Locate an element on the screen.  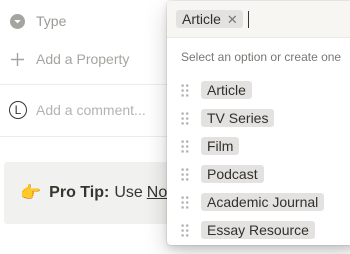
option-label: Podcast is located at coordinates (232, 174).